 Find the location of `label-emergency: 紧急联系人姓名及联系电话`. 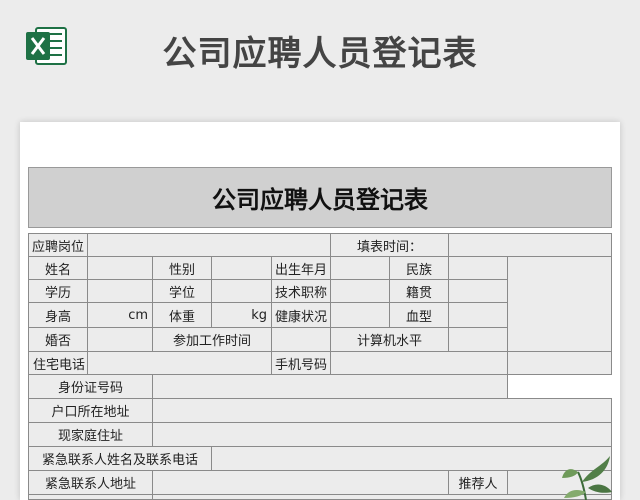

label-emergency: 紧急联系人姓名及联系电话 is located at coordinates (120, 458).